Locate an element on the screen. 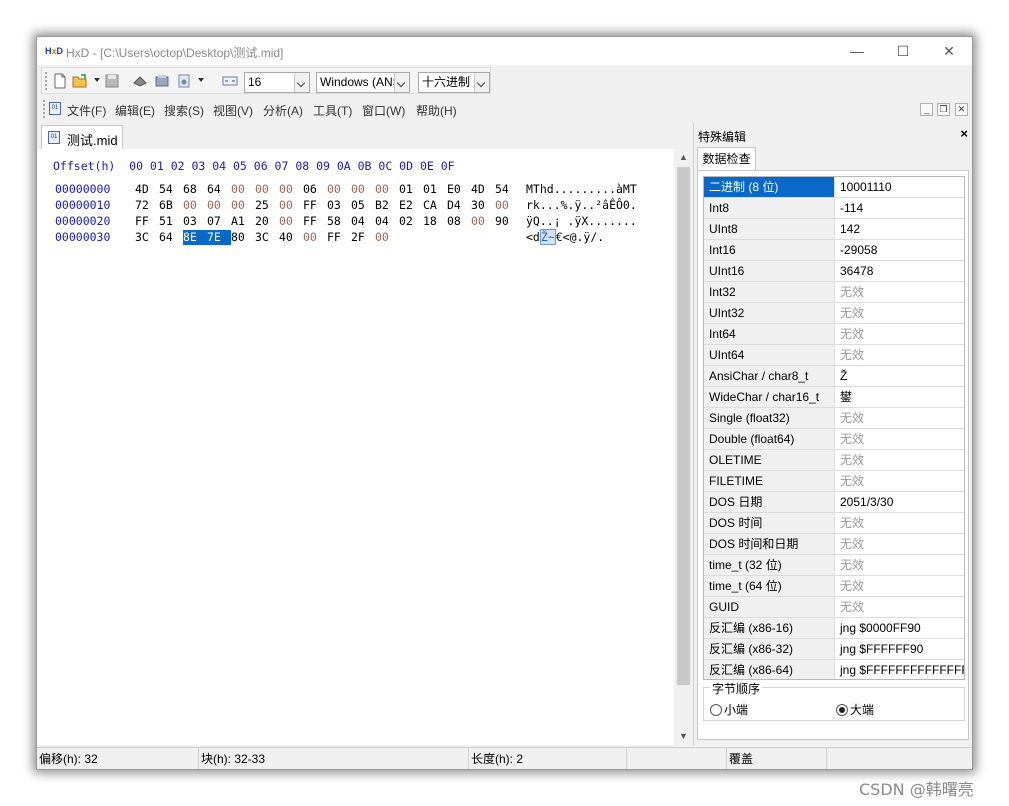 Image resolution: width=1009 pixels, height=806 pixels. inspector-value: 10001110 is located at coordinates (900, 187).